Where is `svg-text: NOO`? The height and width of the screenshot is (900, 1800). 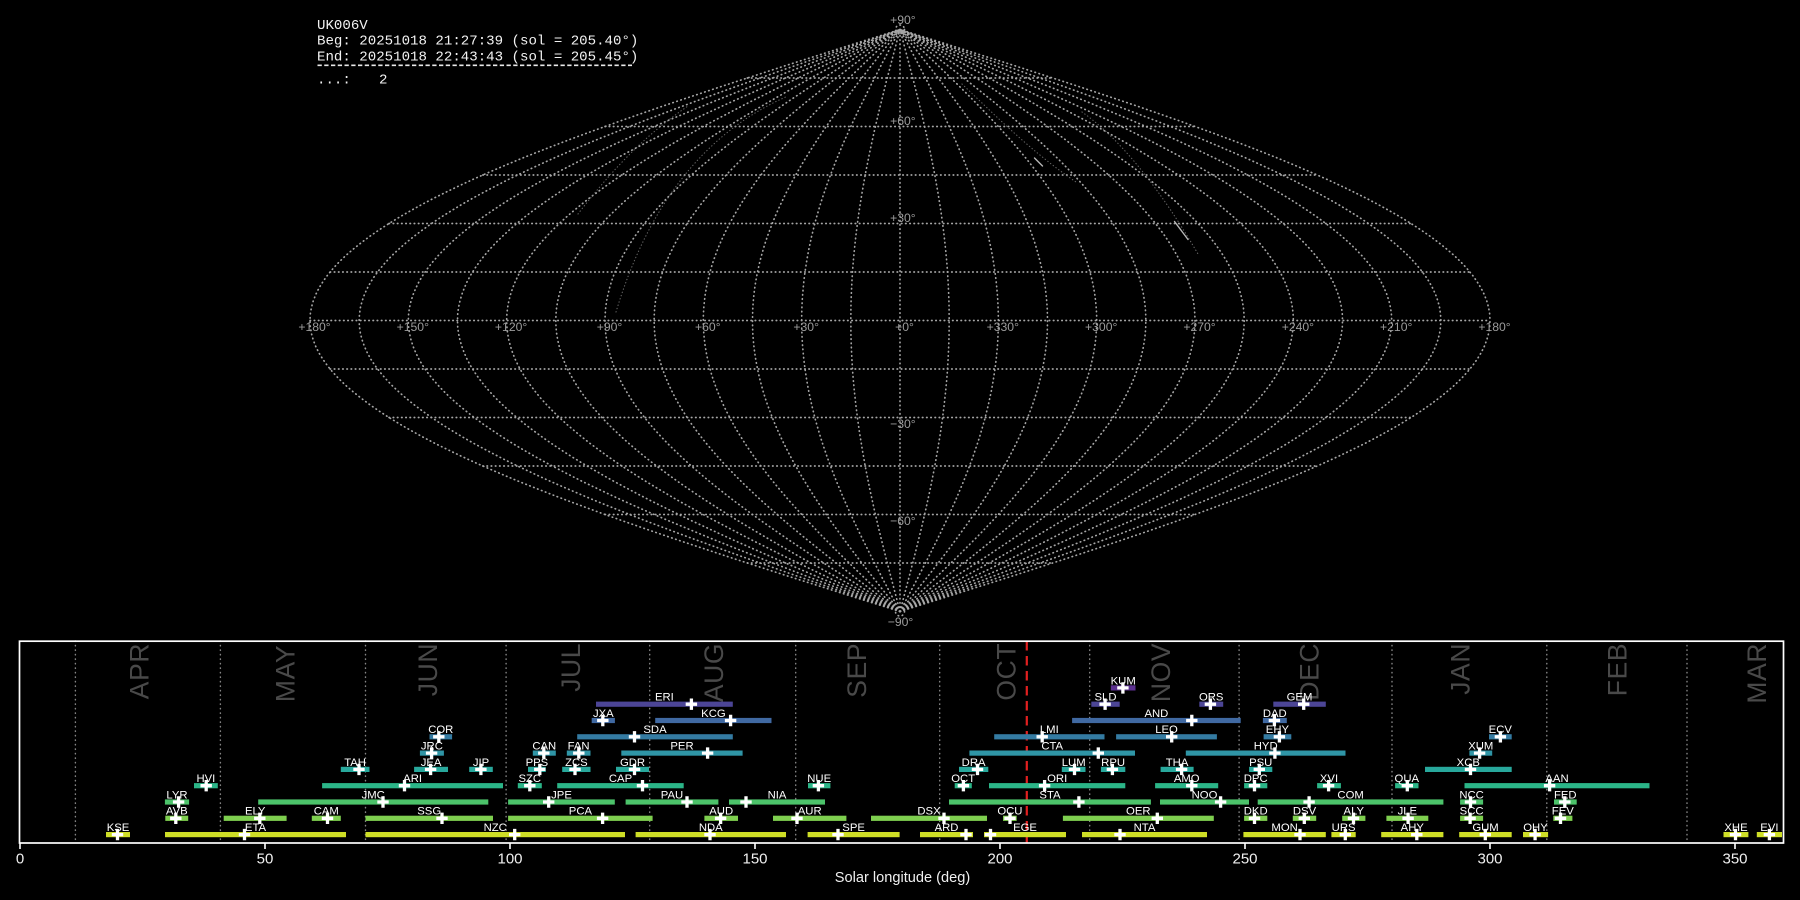 svg-text: NOO is located at coordinates (1205, 795).